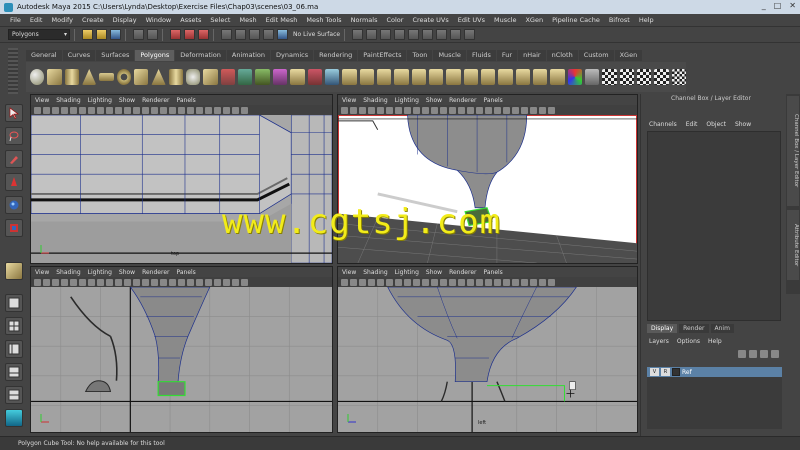 This screenshot has width=800, height=450. I want to click on shelf-tab-general: General, so click(44, 55).